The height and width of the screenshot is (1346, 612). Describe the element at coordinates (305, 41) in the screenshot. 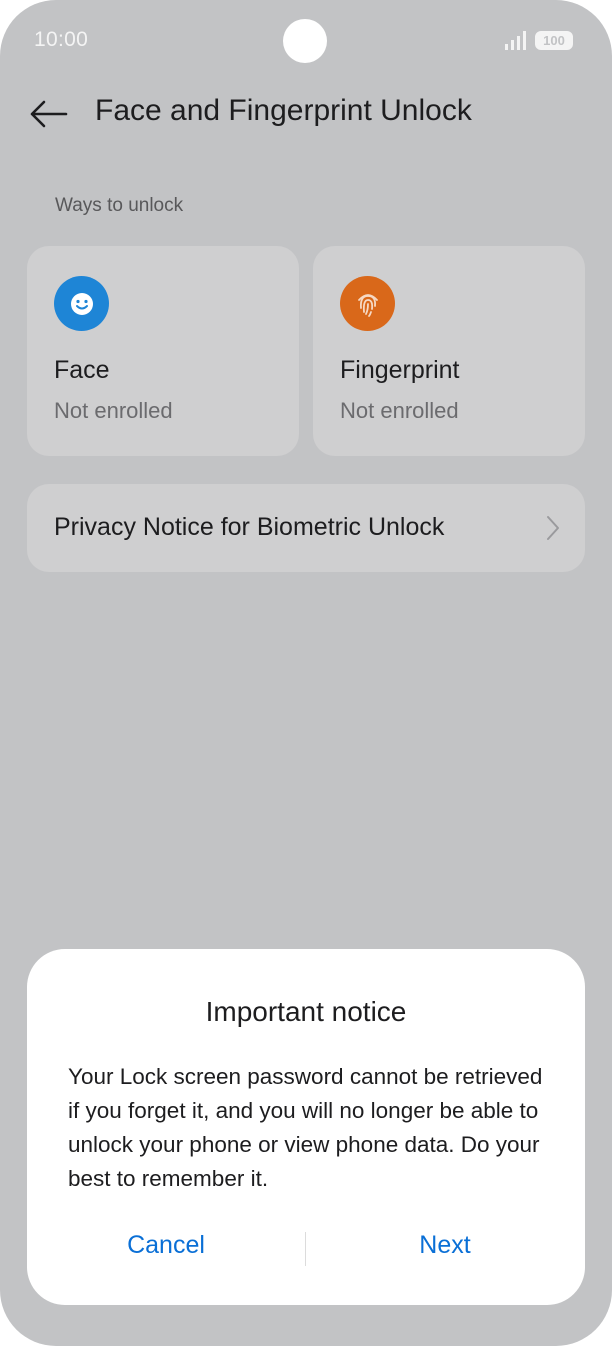

I see `camera-cutout` at that location.